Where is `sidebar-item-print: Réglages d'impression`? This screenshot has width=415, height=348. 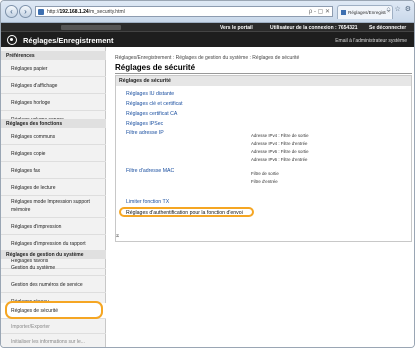
sidebar-item-print: Réglages d'impression is located at coordinates (53, 226).